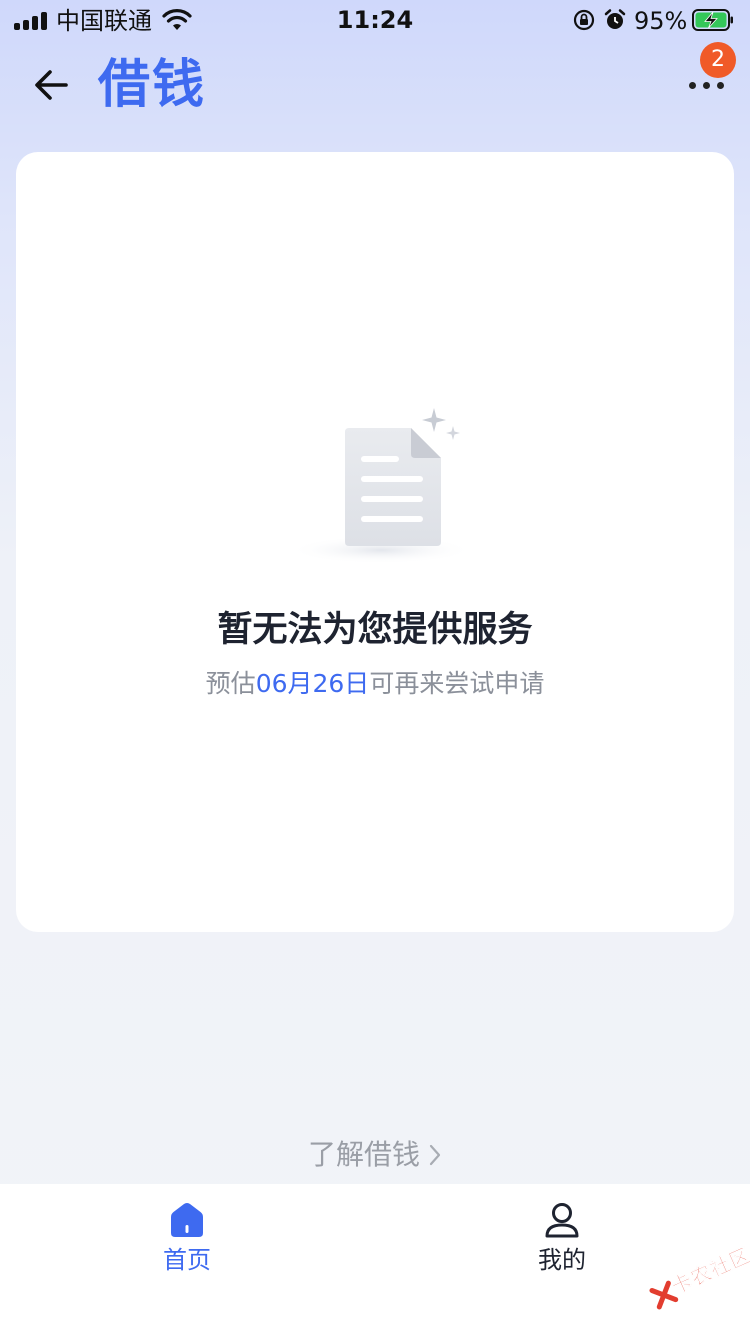  I want to click on bottom-tab-bar: 首页 我的, so click(375, 1259).